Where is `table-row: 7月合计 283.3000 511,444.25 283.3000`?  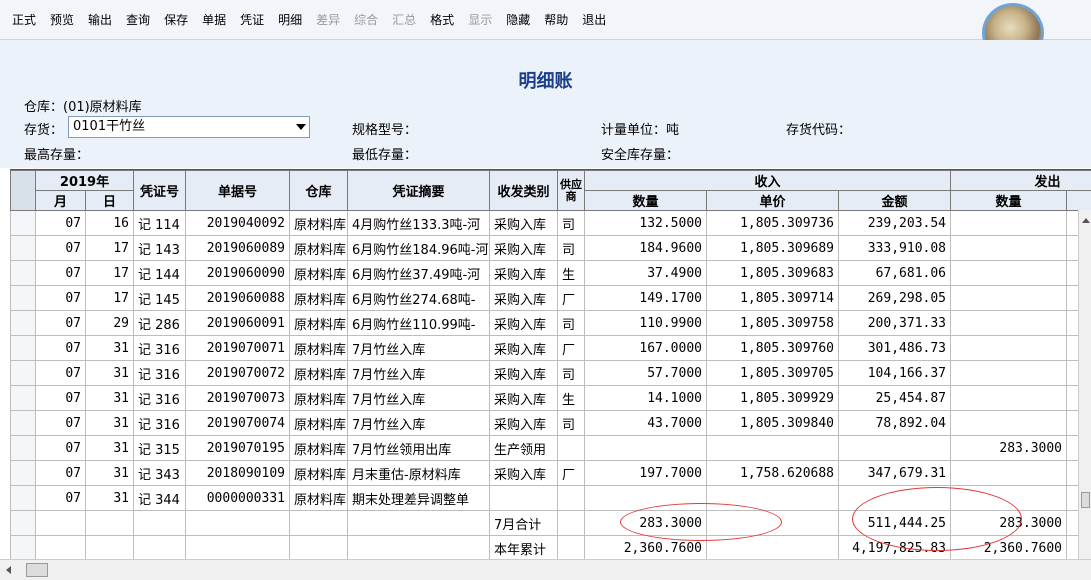 table-row: 7月合计 283.3000 511,444.25 283.3000 is located at coordinates (550, 523).